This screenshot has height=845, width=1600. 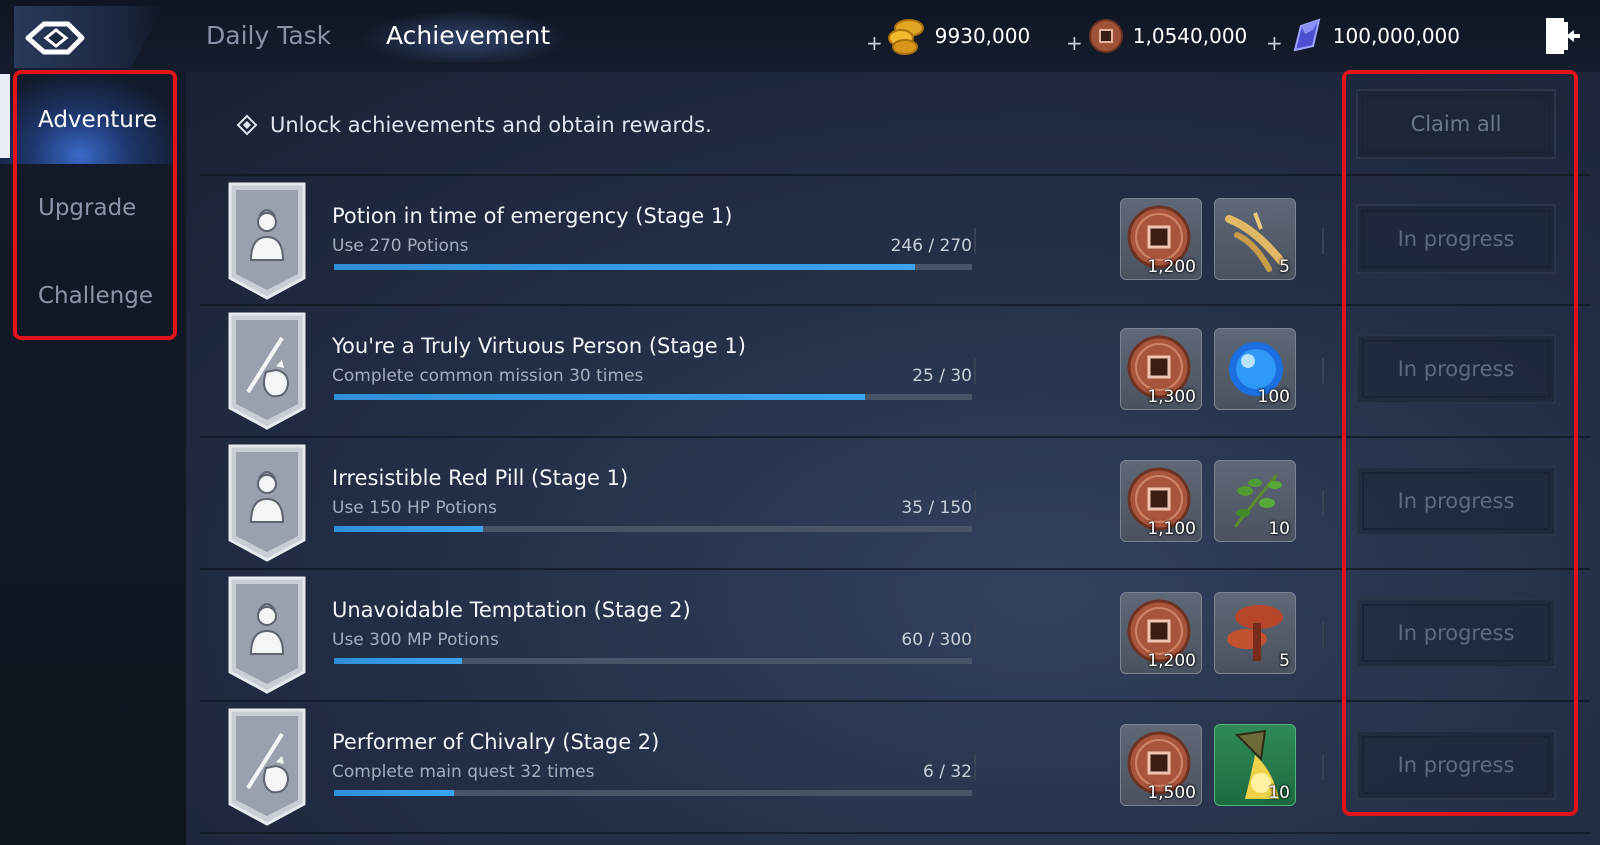 I want to click on tab-daily-task: Daily Task, so click(x=268, y=36).